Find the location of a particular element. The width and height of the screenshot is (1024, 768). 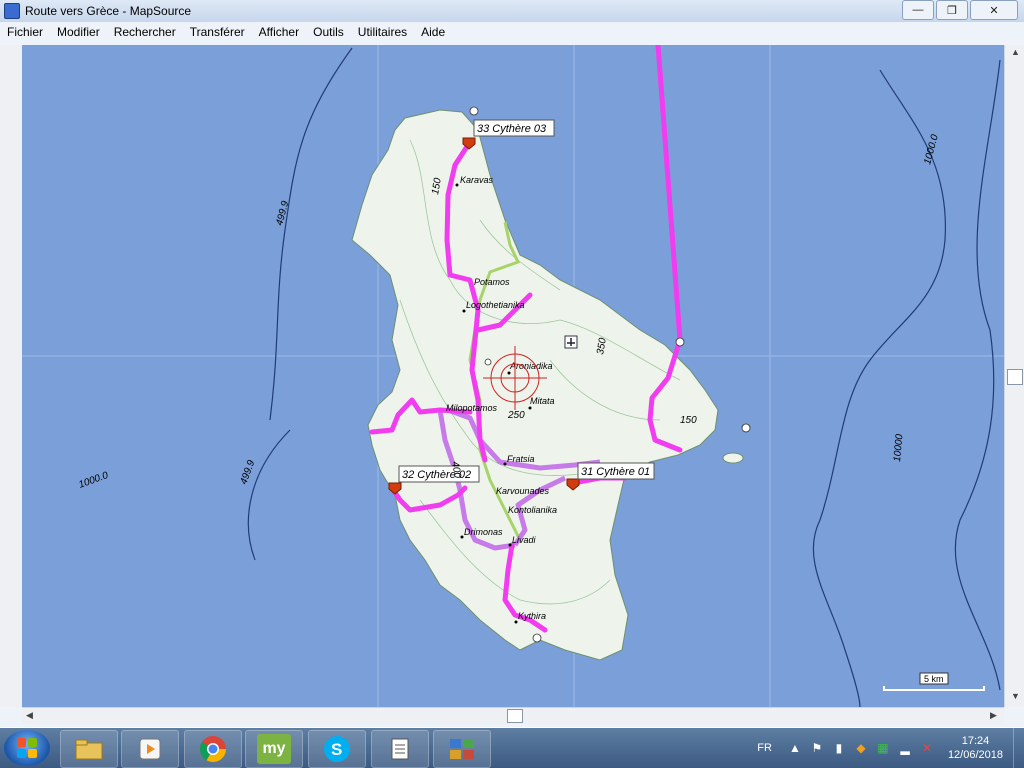

system-tray: FR ▲ ⚑ ▮ ◆ ▦ ▂ ✕ 17:24 12/06/2018 is located at coordinates (890, 748).